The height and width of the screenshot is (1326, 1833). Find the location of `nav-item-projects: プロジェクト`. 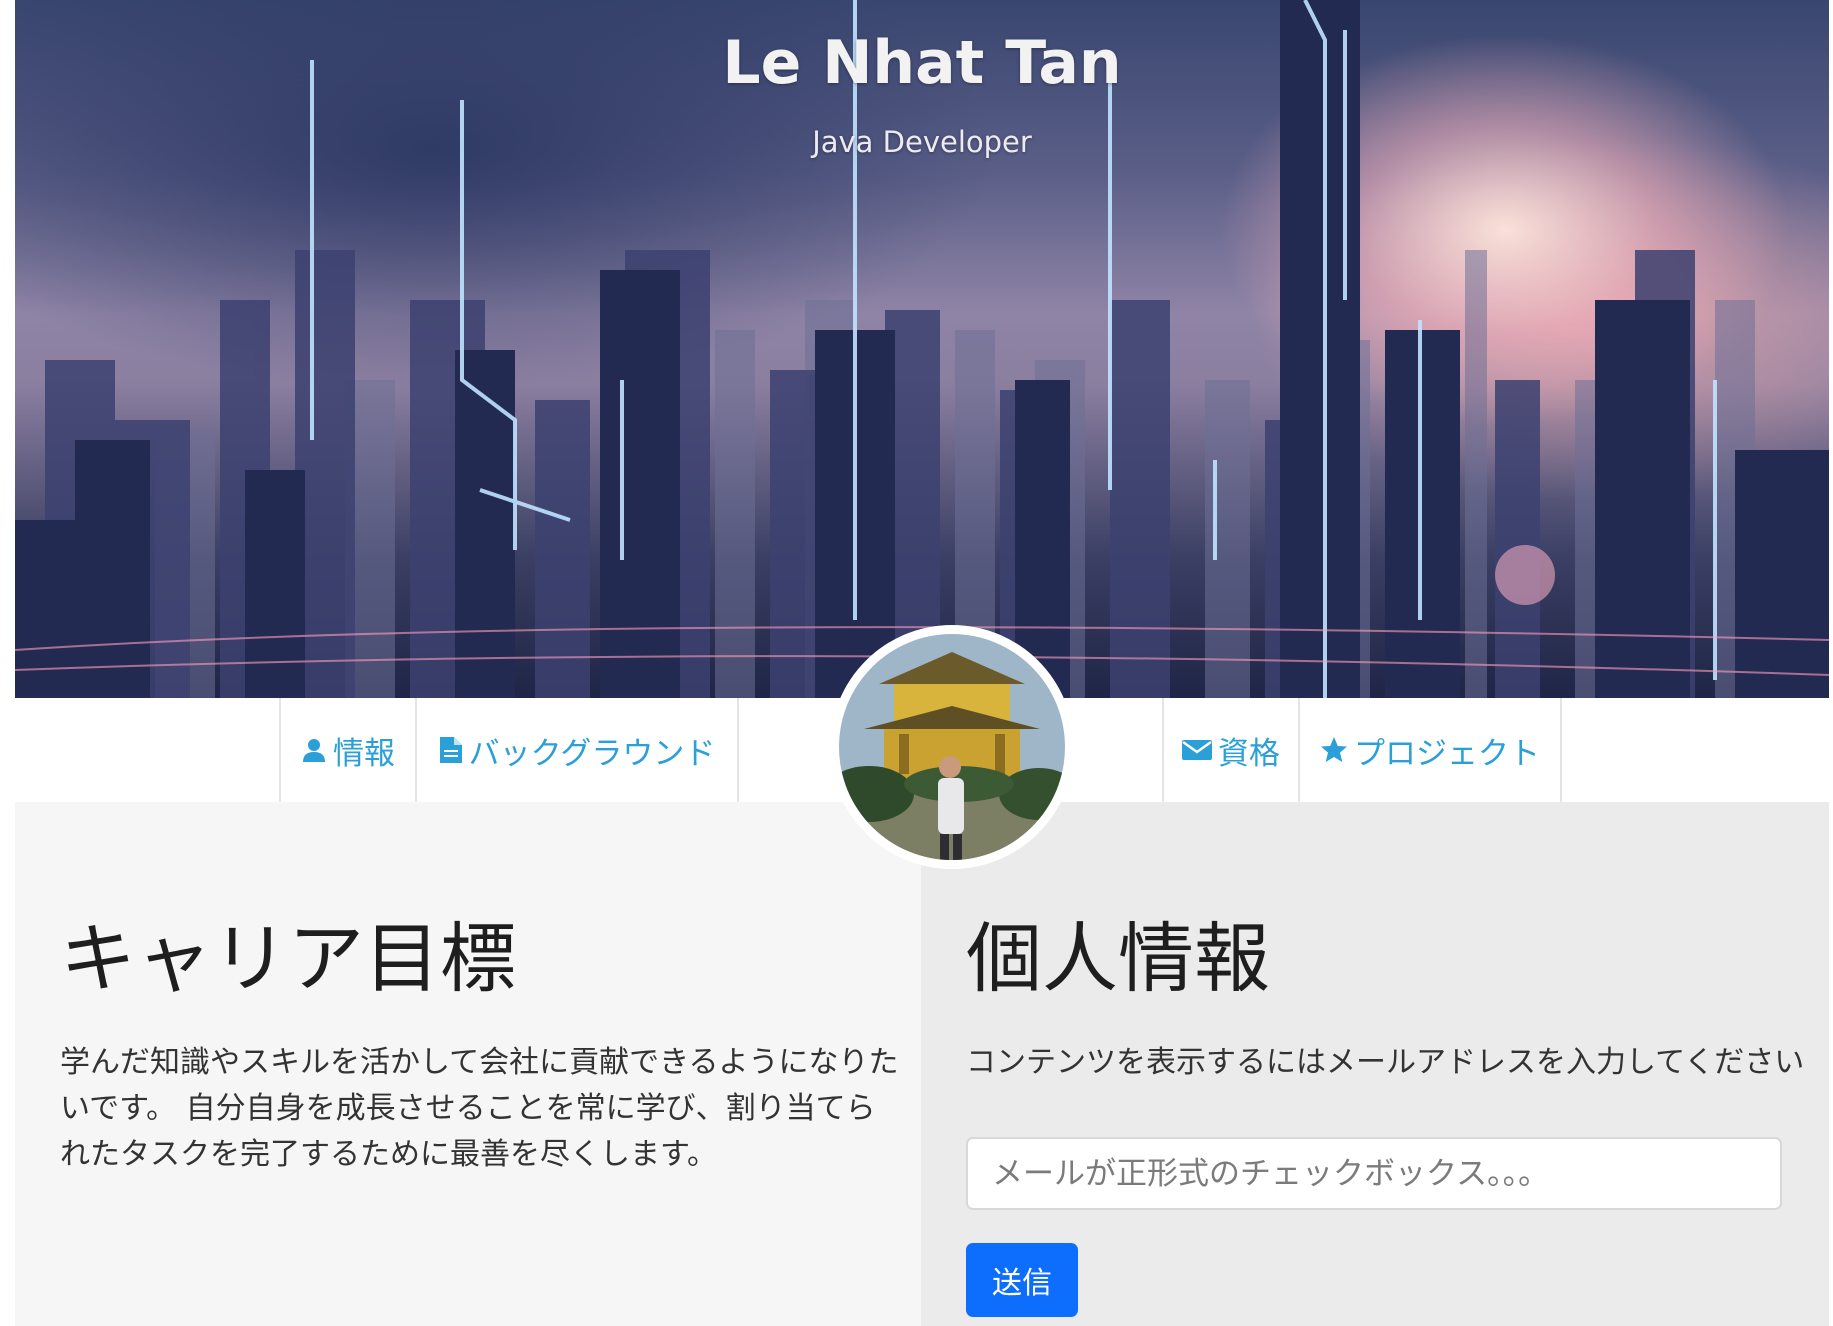

nav-item-projects: プロジェクト is located at coordinates (1429, 750).